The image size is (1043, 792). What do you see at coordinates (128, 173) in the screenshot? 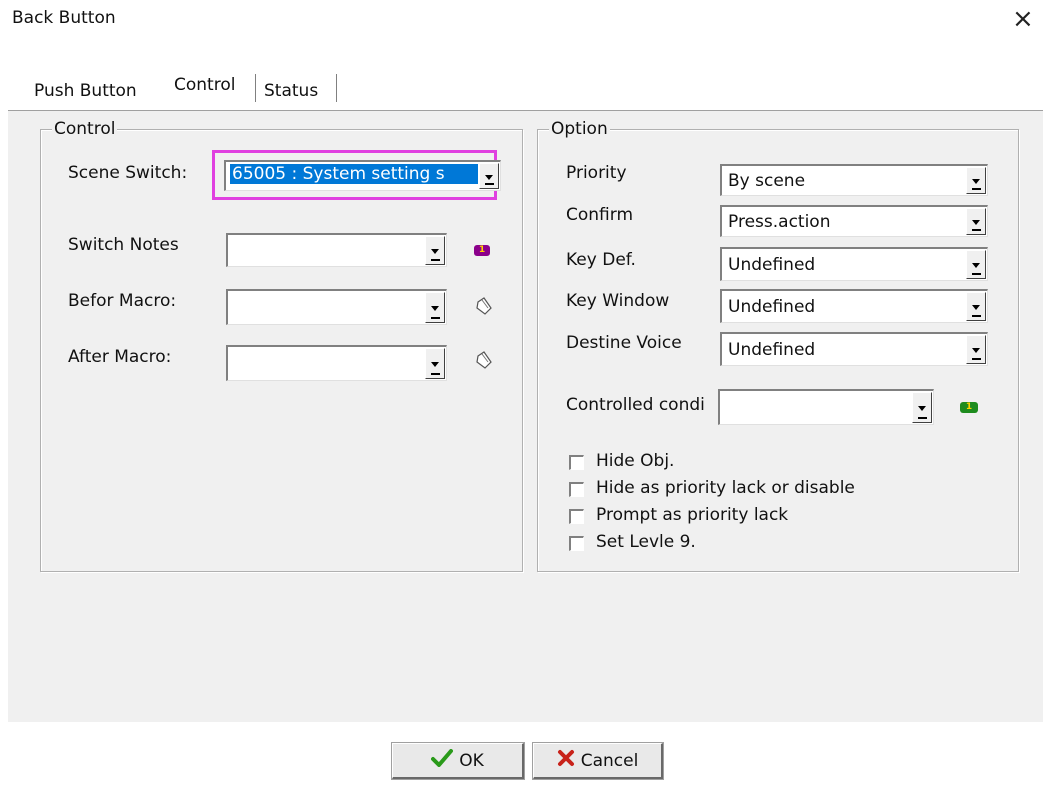
I see `scene-switch-label: Scene Switch:` at bounding box center [128, 173].